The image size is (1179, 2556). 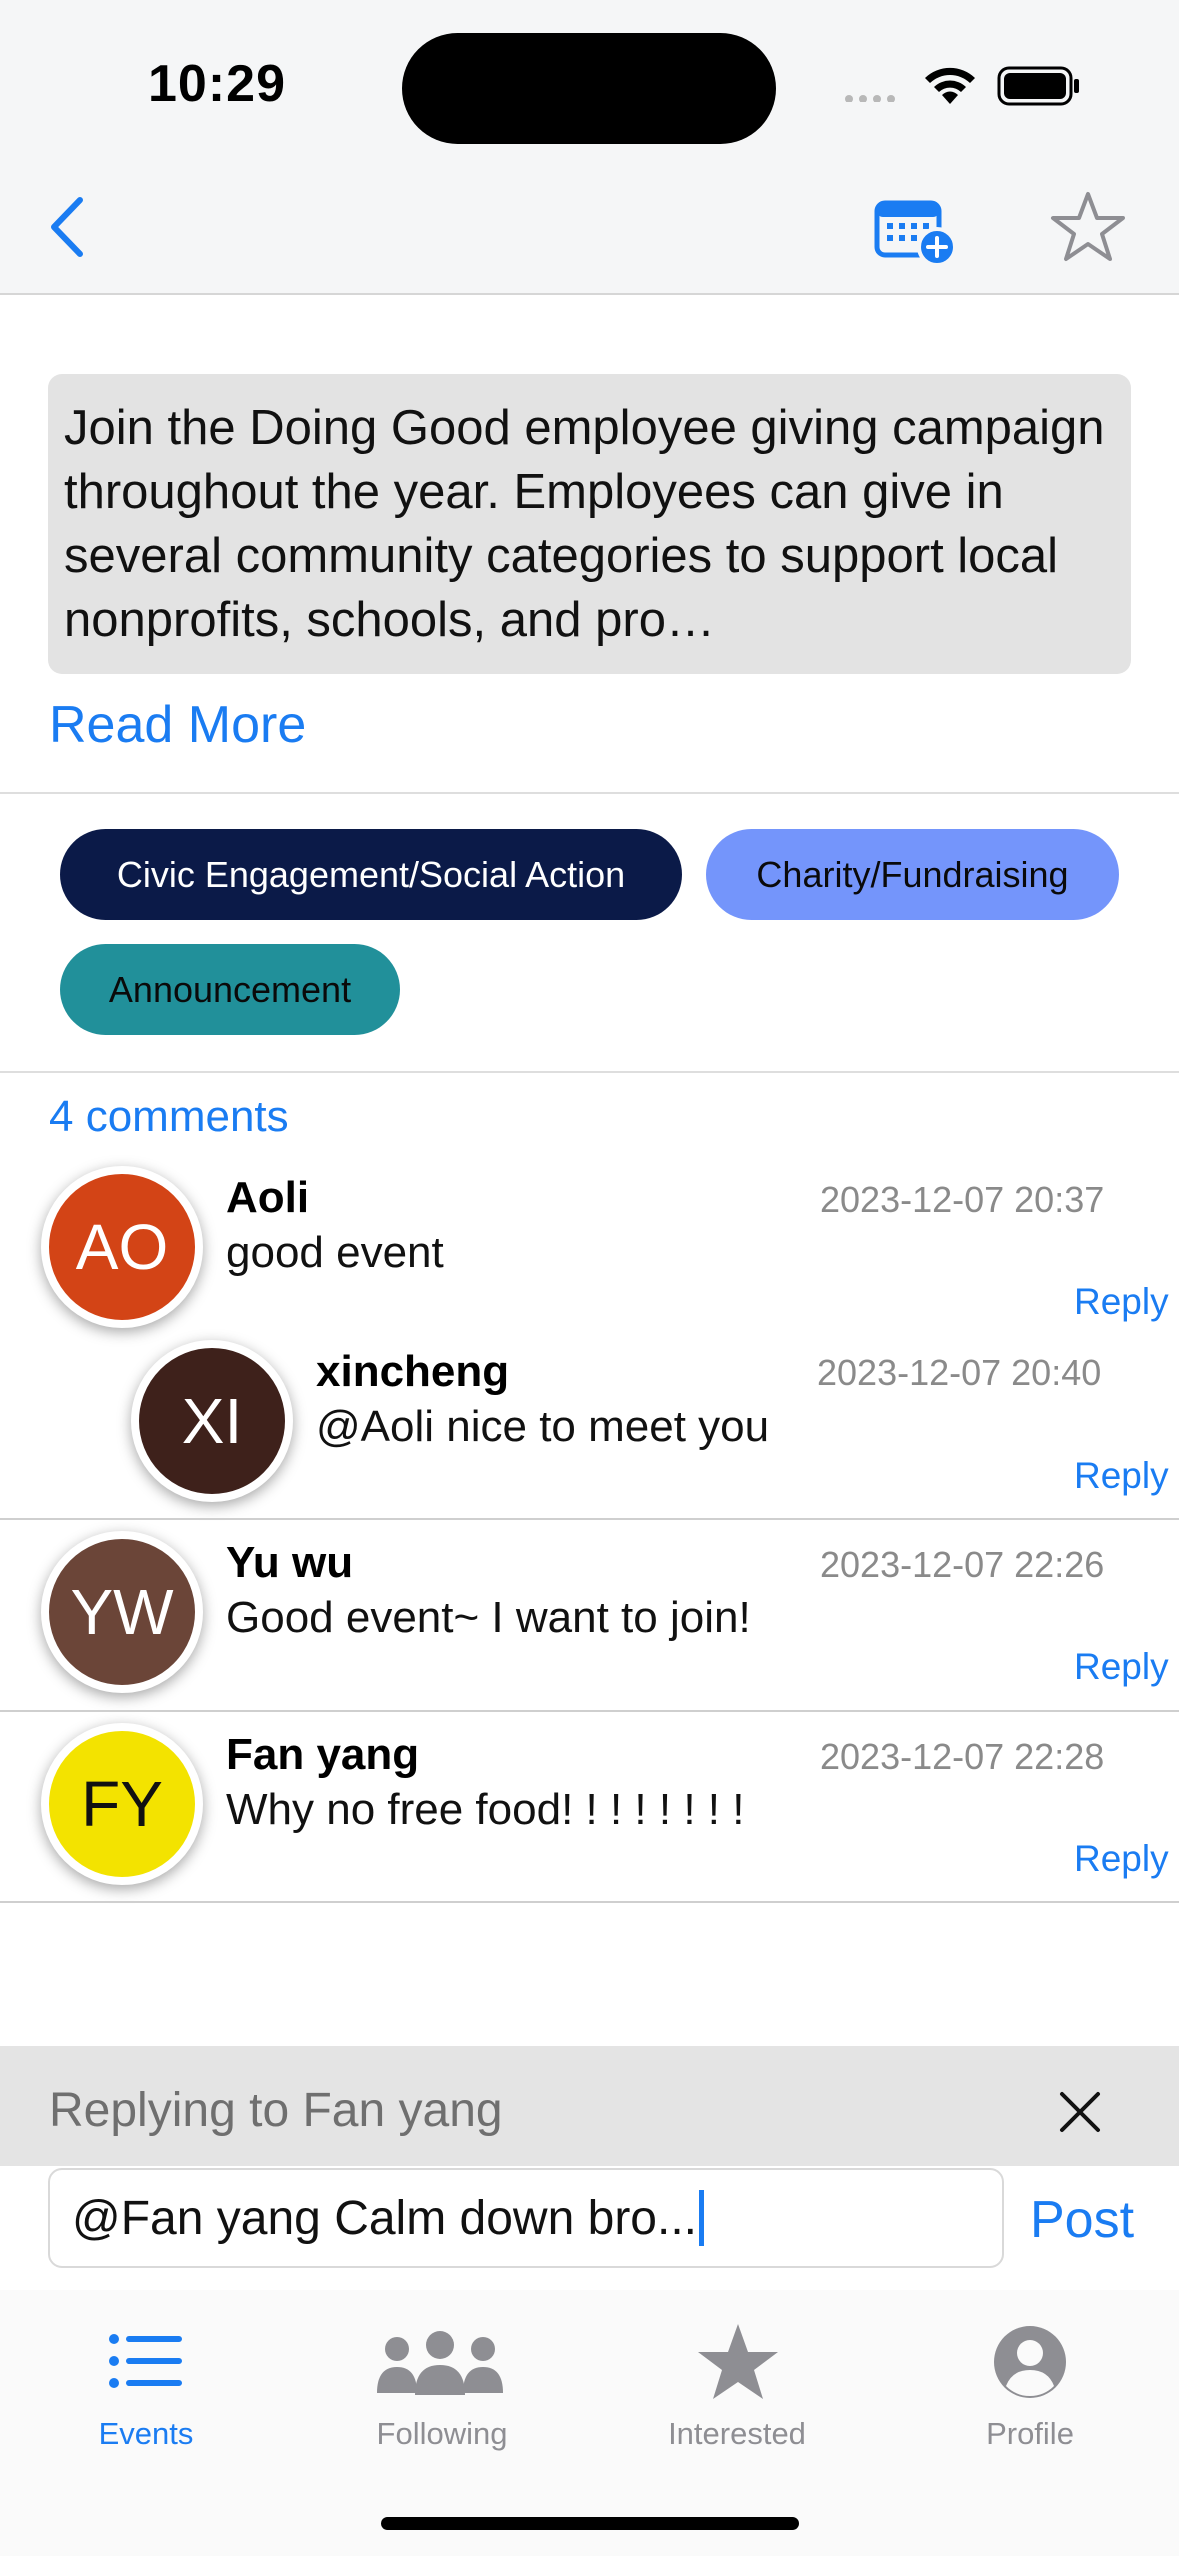 I want to click on tab-events, so click(x=146, y=2371).